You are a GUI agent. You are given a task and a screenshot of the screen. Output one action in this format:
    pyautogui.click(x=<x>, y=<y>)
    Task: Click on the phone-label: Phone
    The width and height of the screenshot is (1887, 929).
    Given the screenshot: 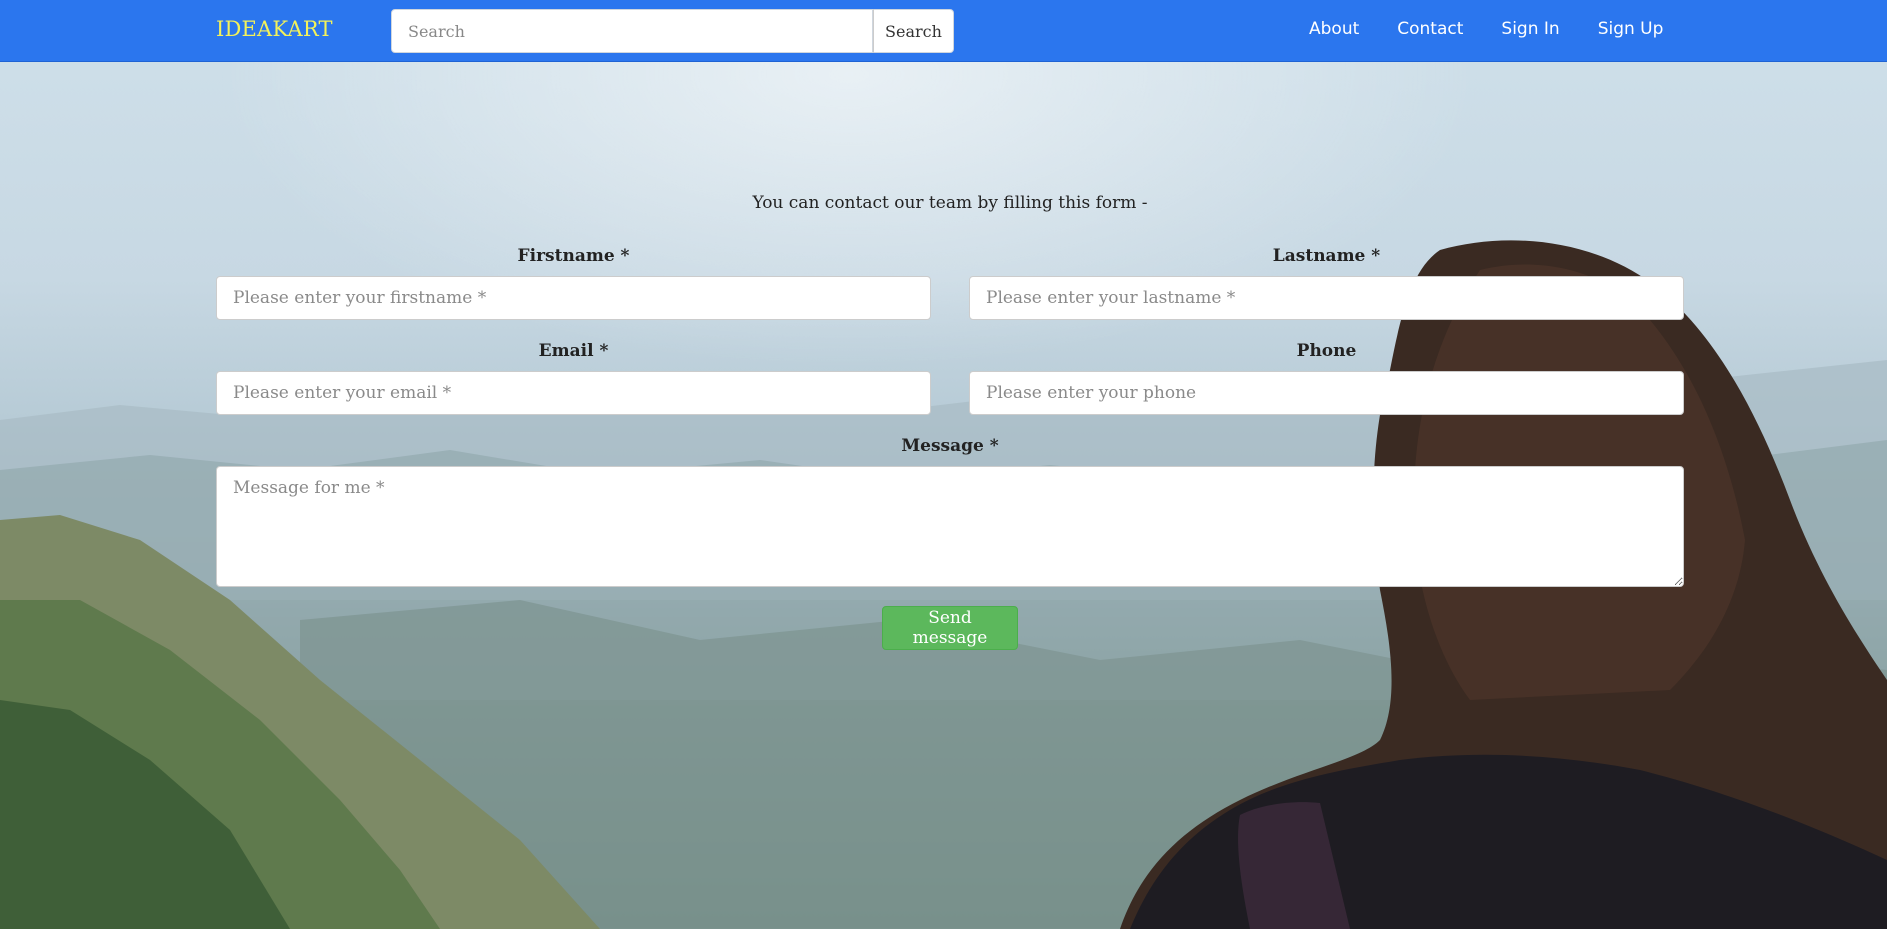 What is the action you would take?
    pyautogui.click(x=1326, y=351)
    